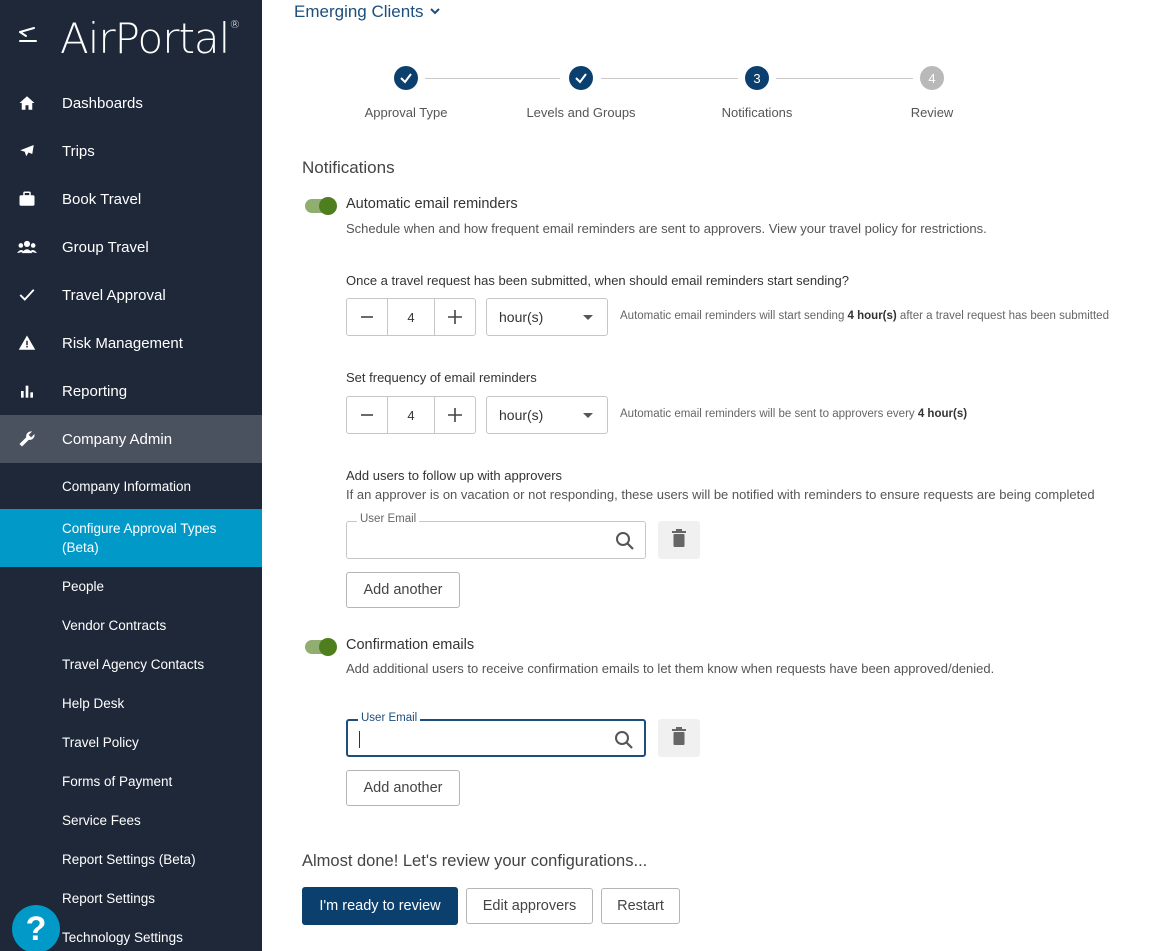 This screenshot has width=1174, height=951. I want to click on frequency-stepper: 4, so click(411, 415).